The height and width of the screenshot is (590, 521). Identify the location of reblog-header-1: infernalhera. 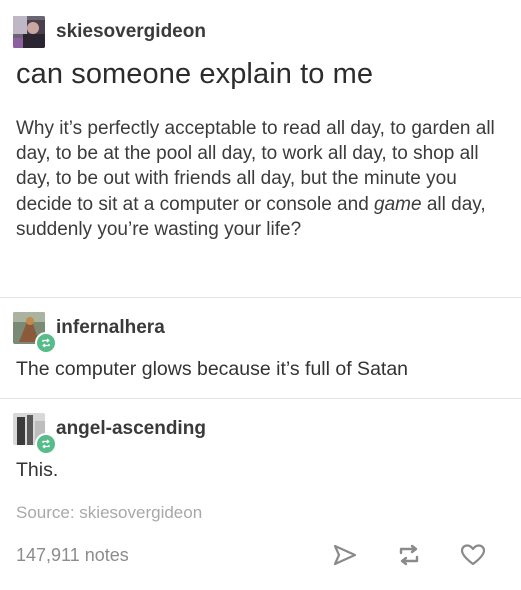
(89, 333).